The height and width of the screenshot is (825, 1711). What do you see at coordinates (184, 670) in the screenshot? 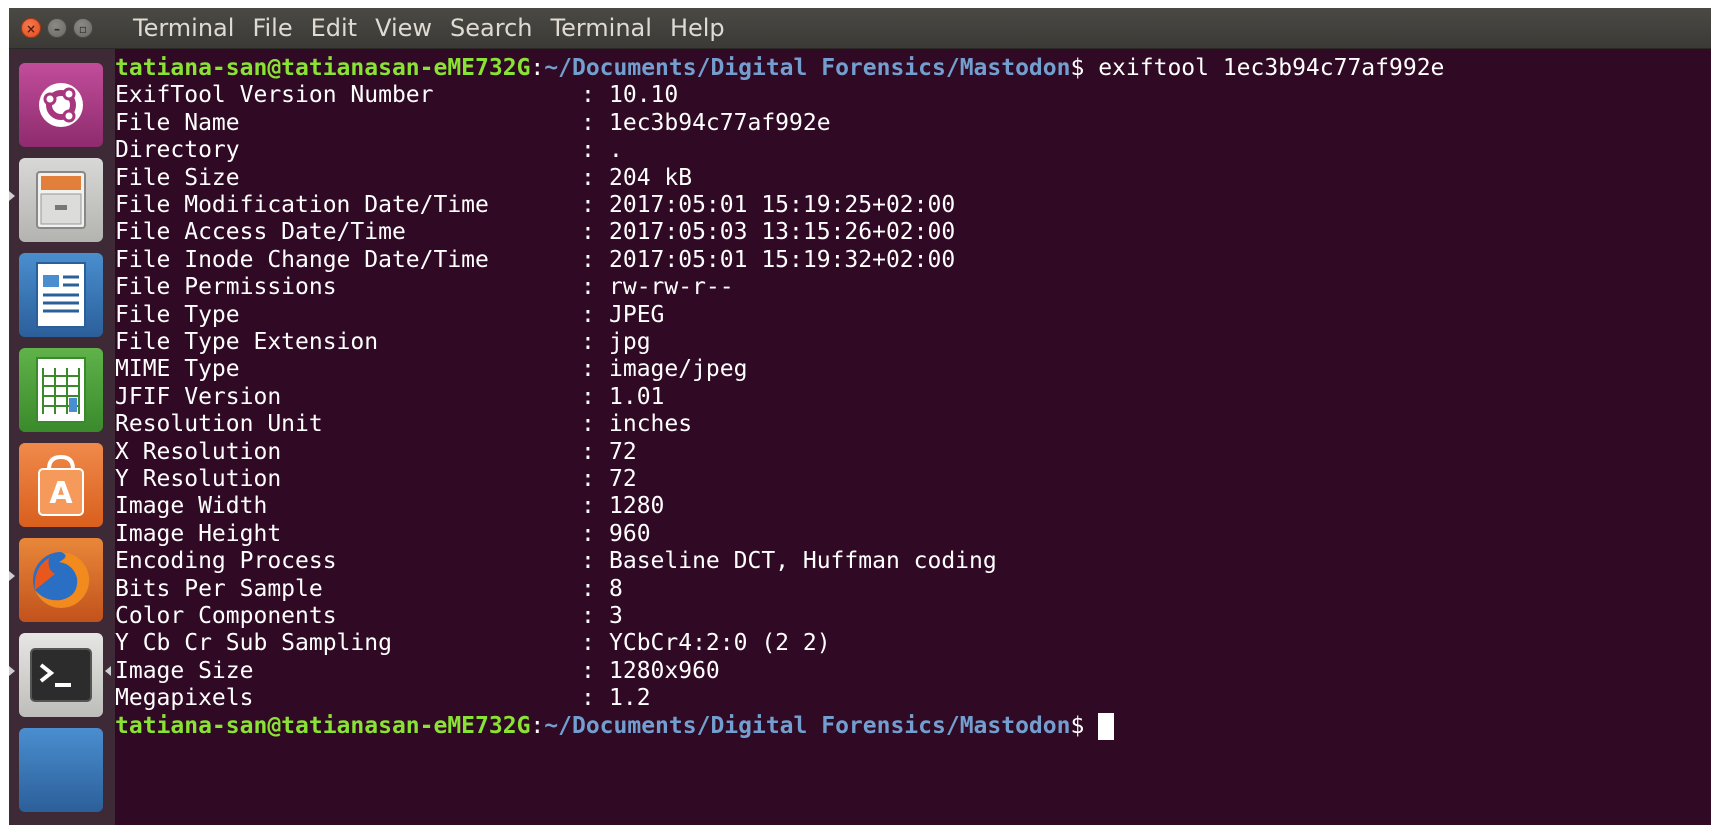
I see `exif-key: Image Size` at bounding box center [184, 670].